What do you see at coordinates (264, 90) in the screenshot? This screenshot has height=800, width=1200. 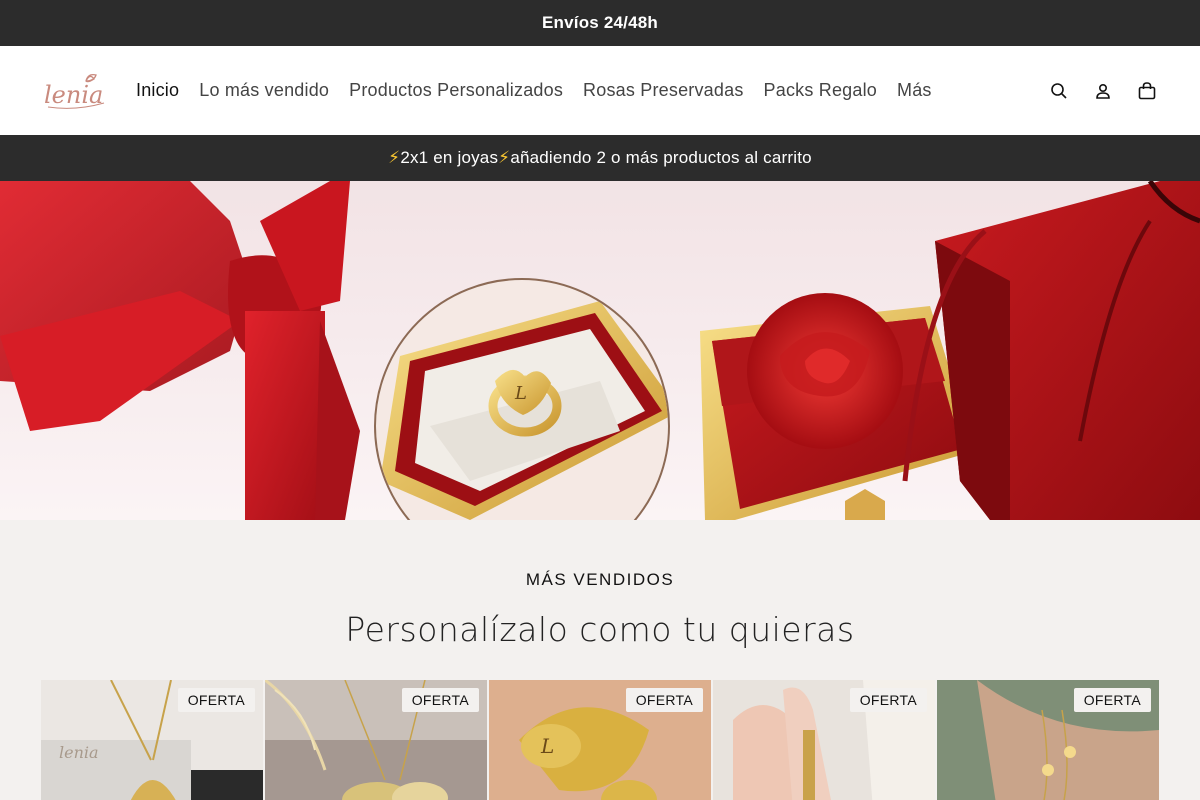 I see `nav-item-lo-mas-vendido: Lo más vendido` at bounding box center [264, 90].